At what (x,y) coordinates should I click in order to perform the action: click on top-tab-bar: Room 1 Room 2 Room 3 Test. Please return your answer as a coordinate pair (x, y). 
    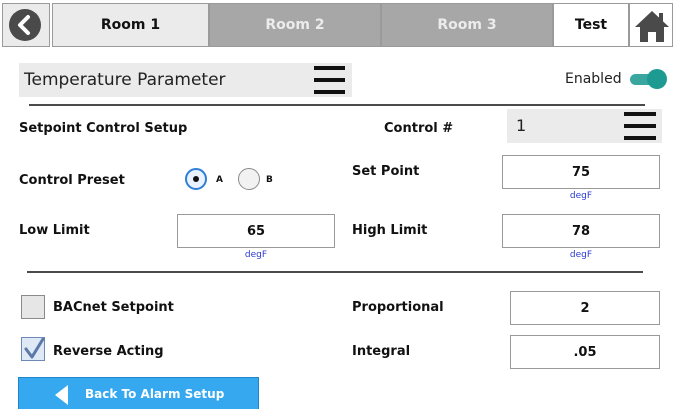
    Looking at the image, I should click on (337, 24).